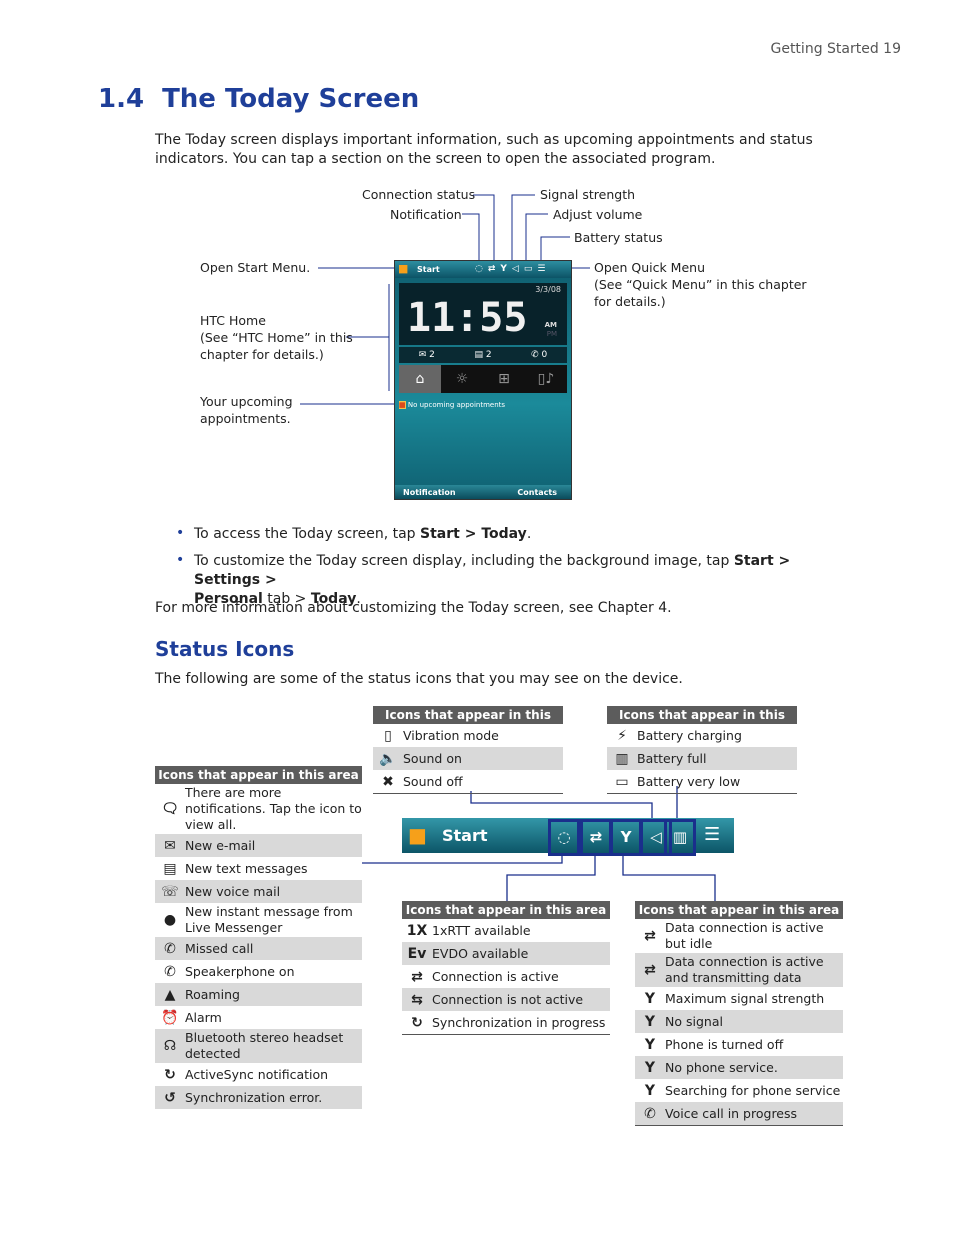 The height and width of the screenshot is (1235, 954). What do you see at coordinates (170, 994) in the screenshot?
I see `roaming-icon: ▲` at bounding box center [170, 994].